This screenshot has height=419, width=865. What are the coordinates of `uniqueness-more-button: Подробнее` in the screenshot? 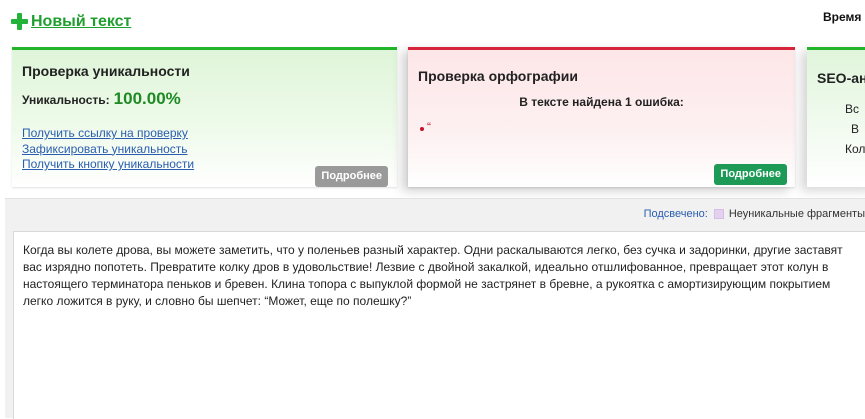 It's located at (351, 176).